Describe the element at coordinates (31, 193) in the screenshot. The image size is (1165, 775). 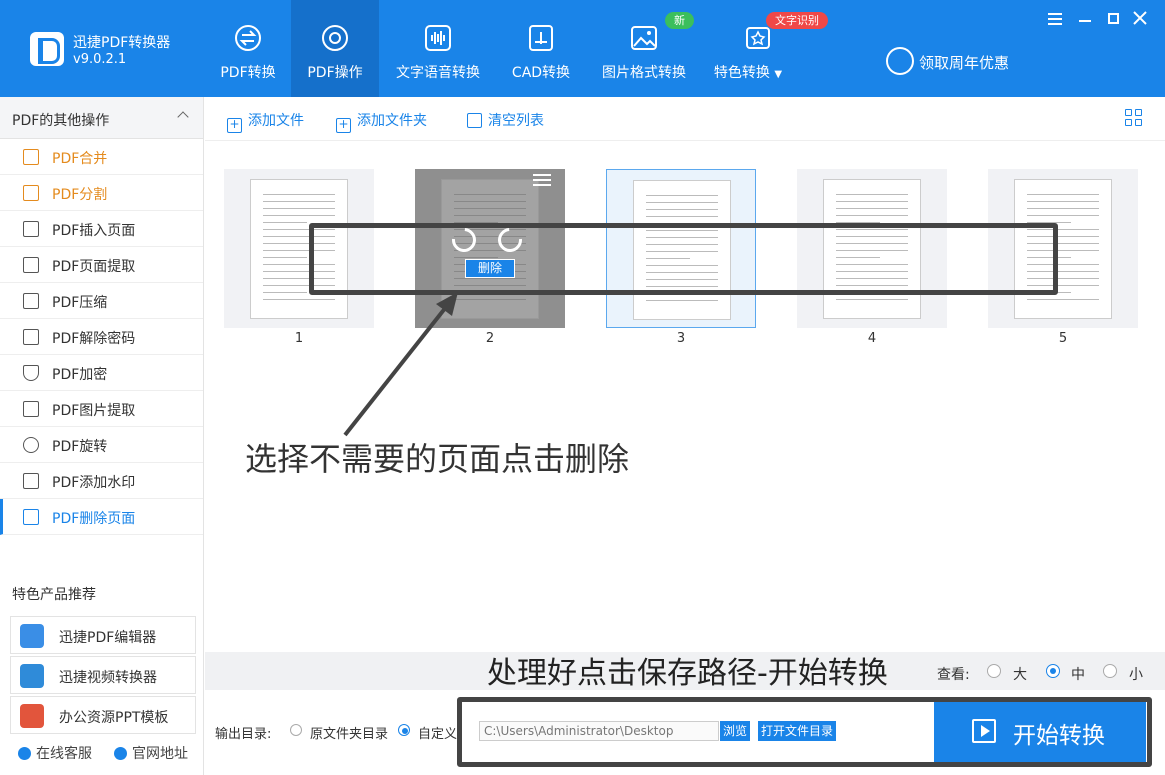
I see `split-icon` at that location.